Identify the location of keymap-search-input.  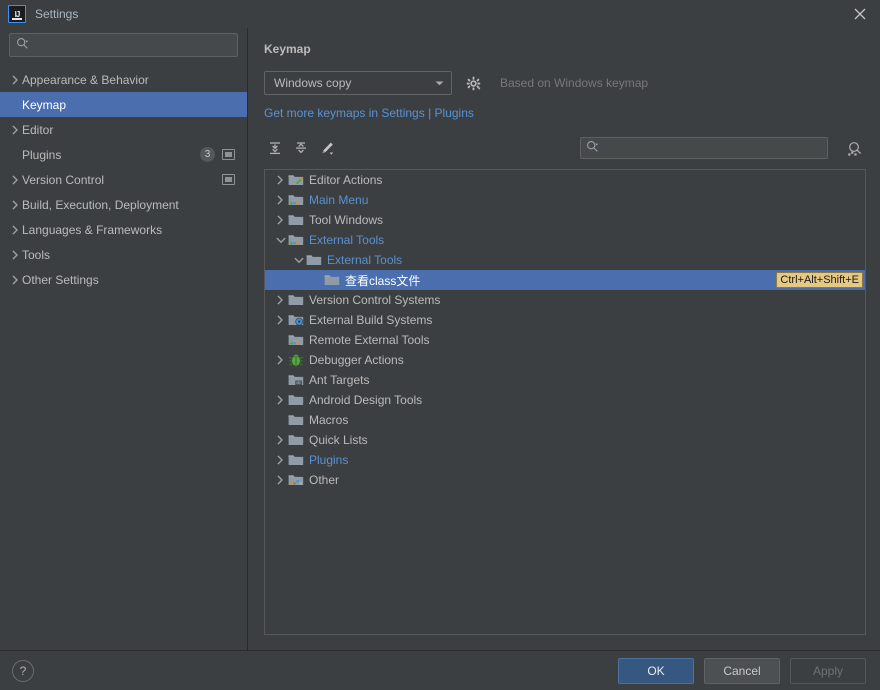
(712, 148).